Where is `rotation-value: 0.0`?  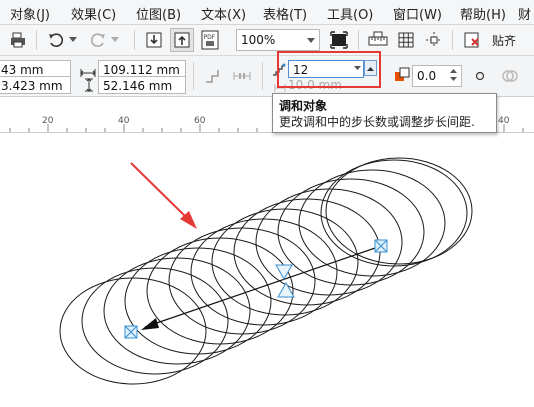 rotation-value: 0.0 is located at coordinates (427, 76).